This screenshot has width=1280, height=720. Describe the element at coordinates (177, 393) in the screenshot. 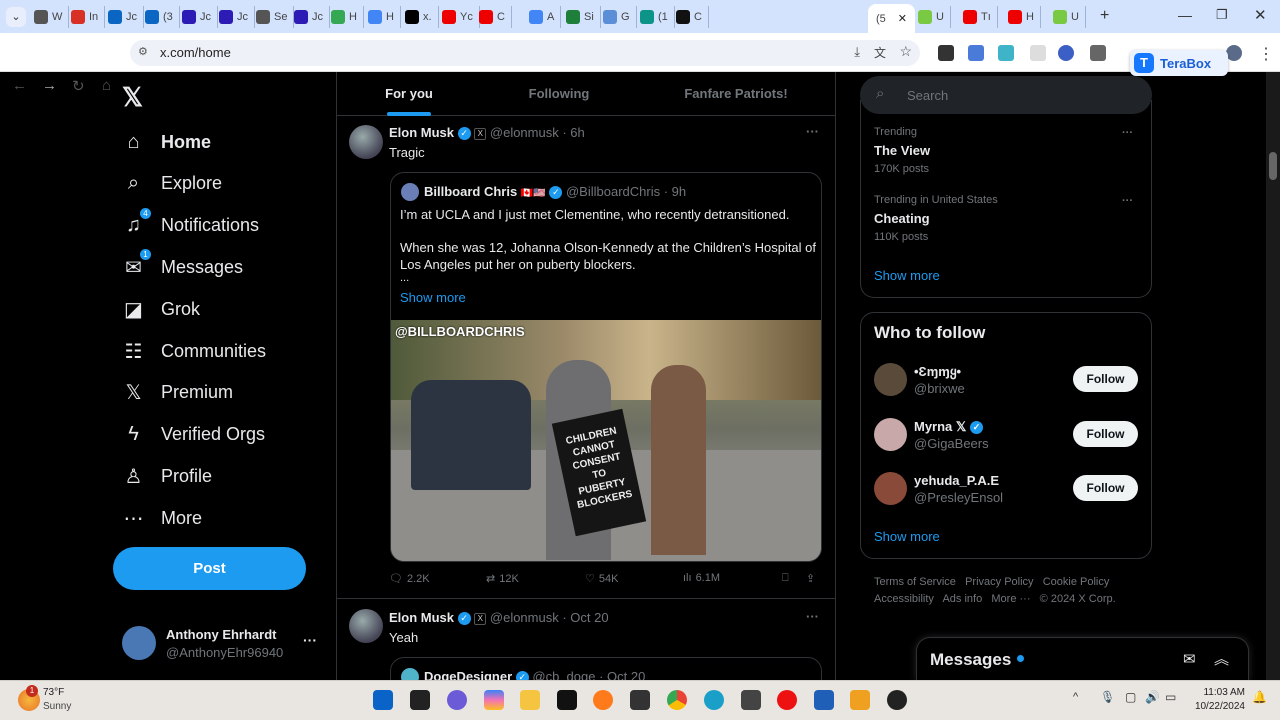

I see `nav-item-premium: 𝕏 Premium` at that location.